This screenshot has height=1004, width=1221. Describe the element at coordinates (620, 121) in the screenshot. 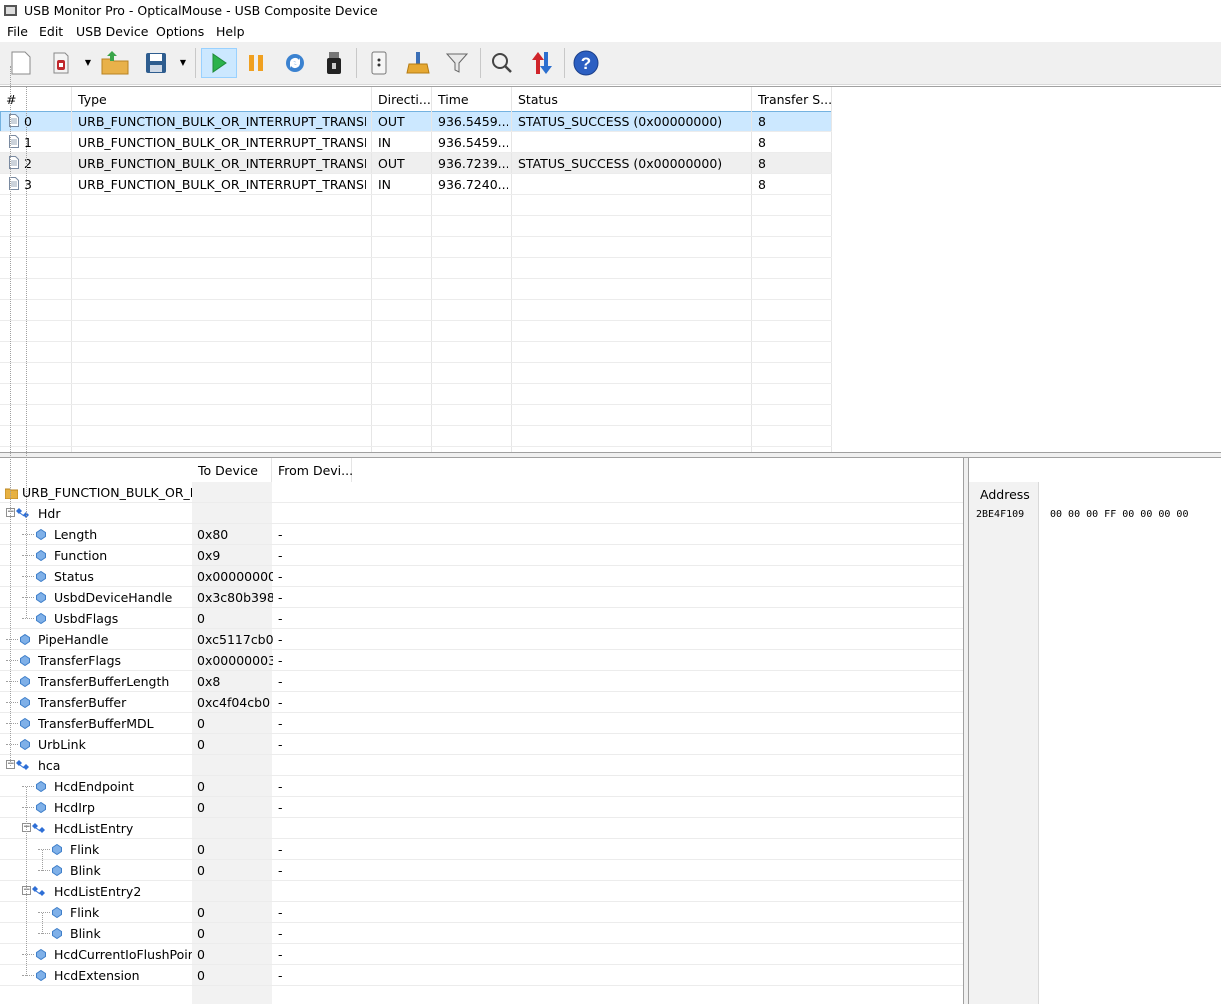

I see `cell-status: STATUS_SUCCESS (0x00000000)` at that location.